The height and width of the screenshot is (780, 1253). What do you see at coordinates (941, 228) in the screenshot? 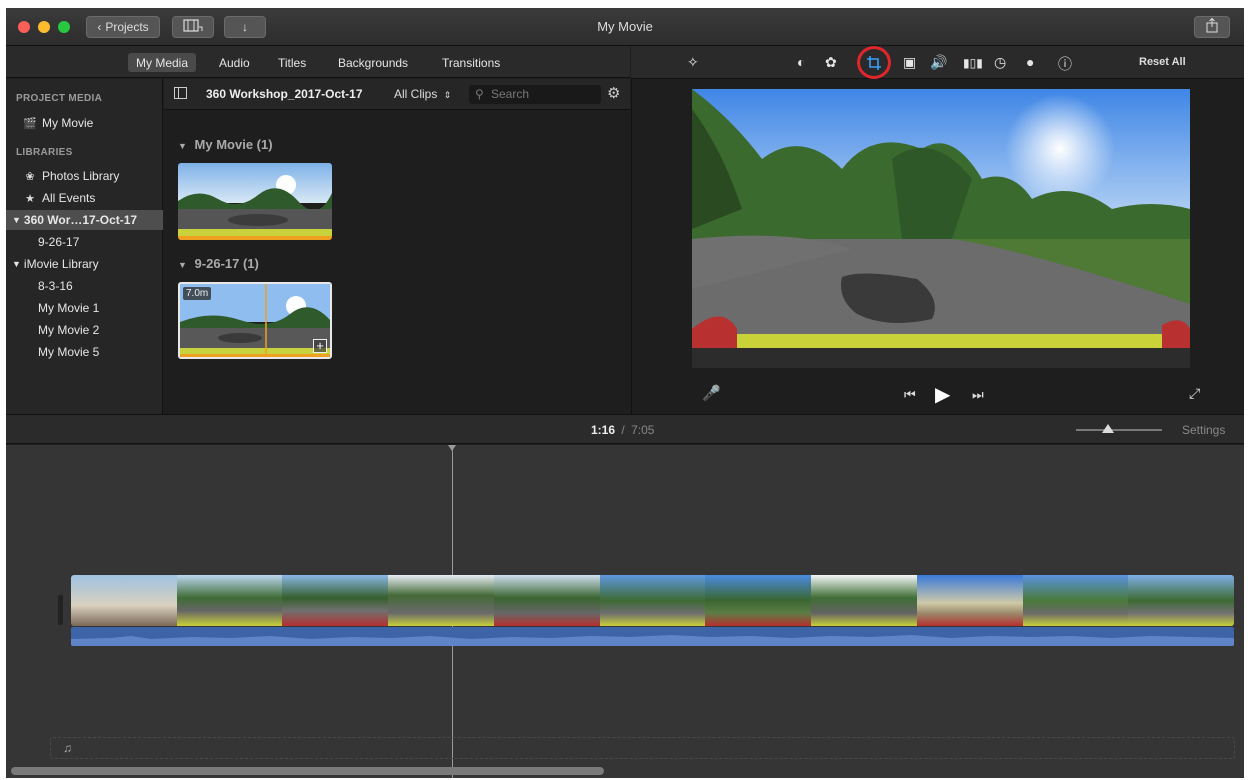
I see `video-preview` at bounding box center [941, 228].